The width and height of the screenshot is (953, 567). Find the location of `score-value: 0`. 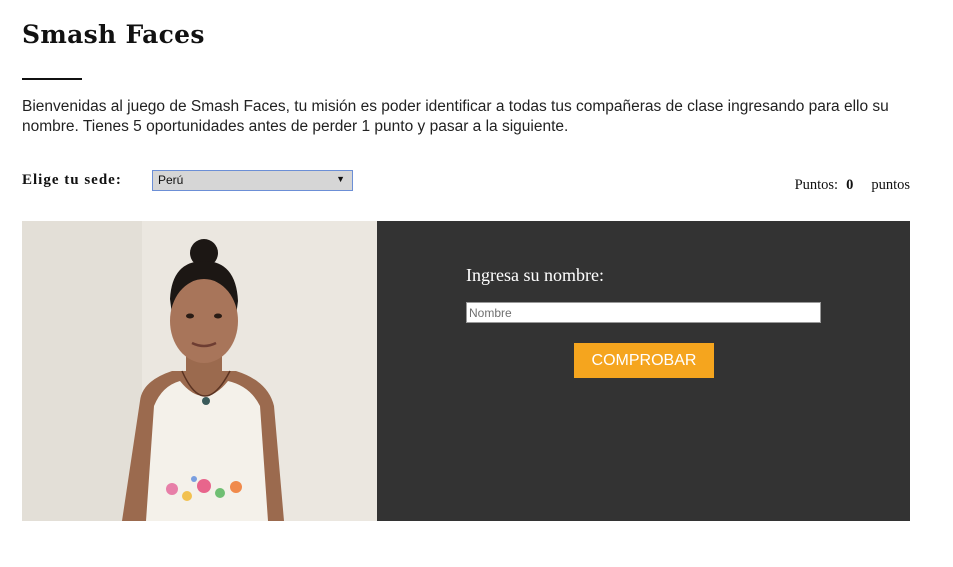

score-value: 0 is located at coordinates (850, 185).